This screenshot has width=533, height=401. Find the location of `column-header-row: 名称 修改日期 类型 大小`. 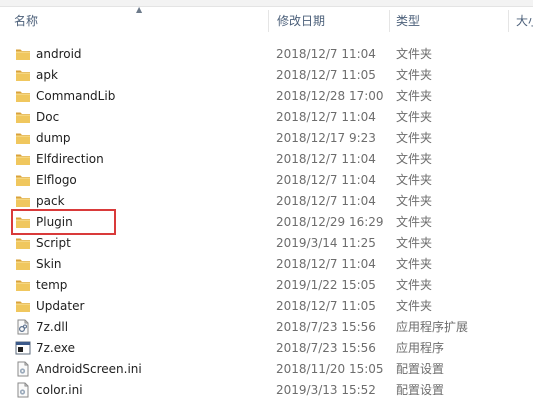

column-header-row: 名称 修改日期 类型 大小 is located at coordinates (266, 21).